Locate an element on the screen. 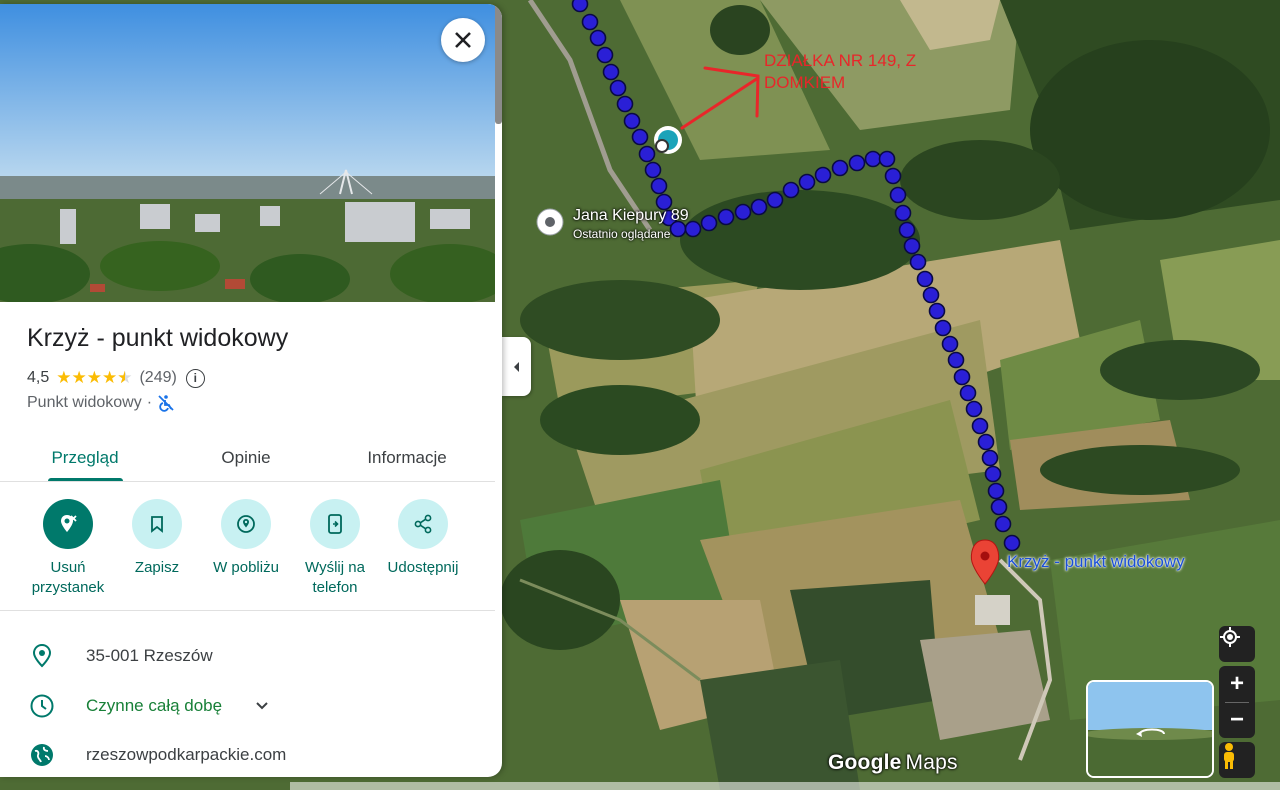  crosshair-icon is located at coordinates (1230, 637).